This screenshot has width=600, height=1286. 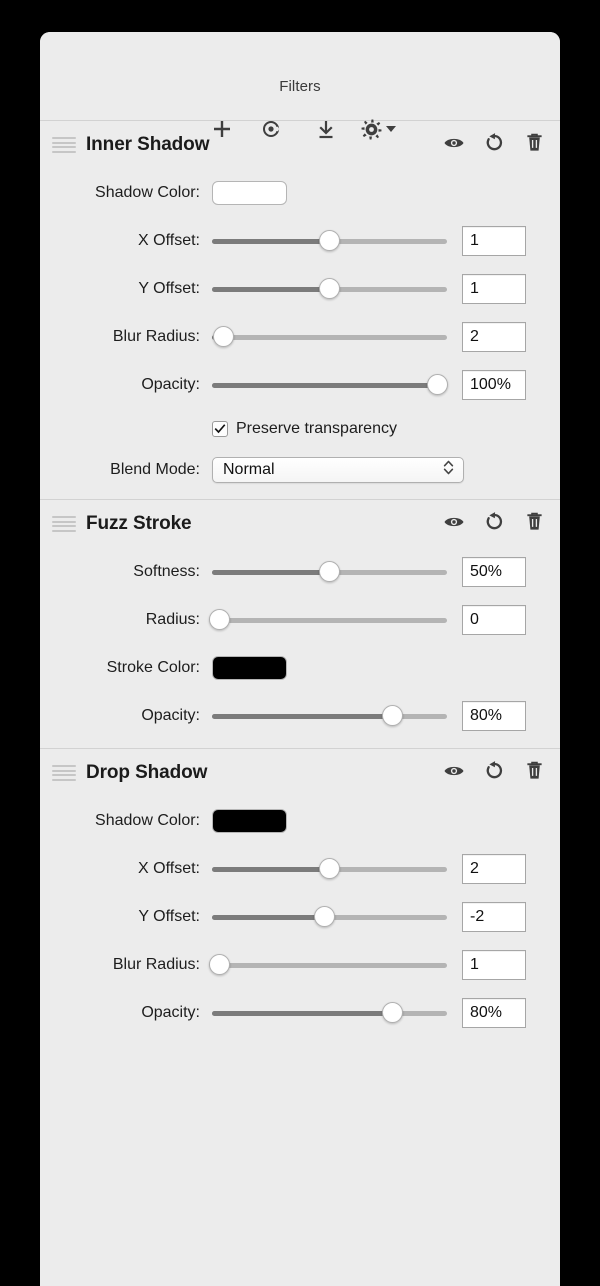 I want to click on row-blur-radius: Blur Radius: 1, so click(x=300, y=965).